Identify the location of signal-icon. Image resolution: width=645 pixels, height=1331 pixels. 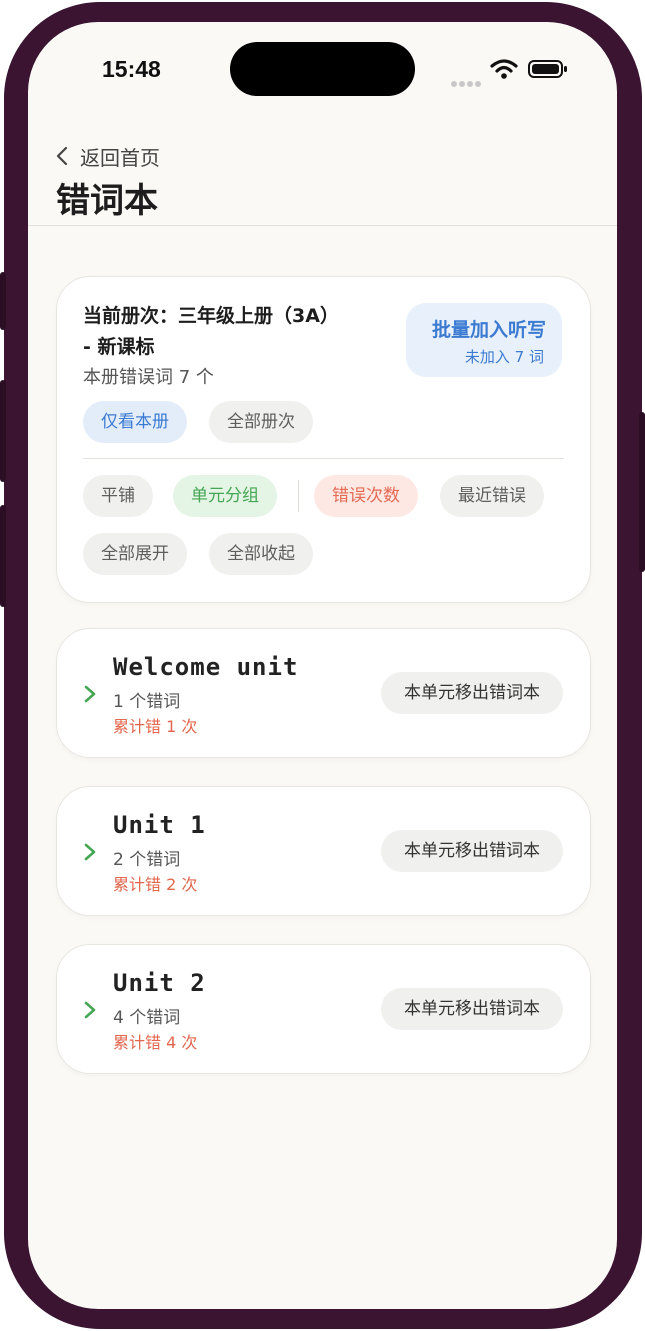
(467, 81).